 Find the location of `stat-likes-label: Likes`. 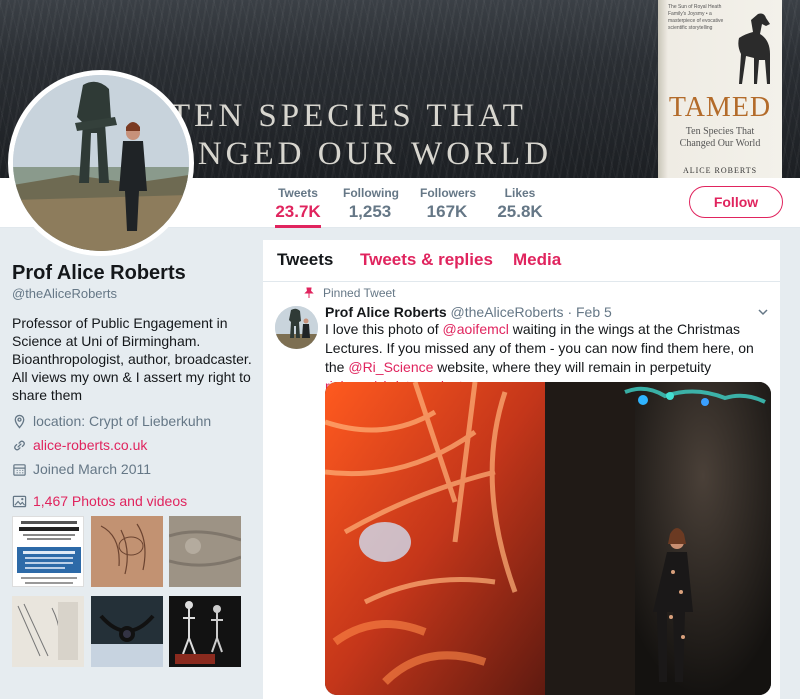

stat-likes-label: Likes is located at coordinates (520, 193).